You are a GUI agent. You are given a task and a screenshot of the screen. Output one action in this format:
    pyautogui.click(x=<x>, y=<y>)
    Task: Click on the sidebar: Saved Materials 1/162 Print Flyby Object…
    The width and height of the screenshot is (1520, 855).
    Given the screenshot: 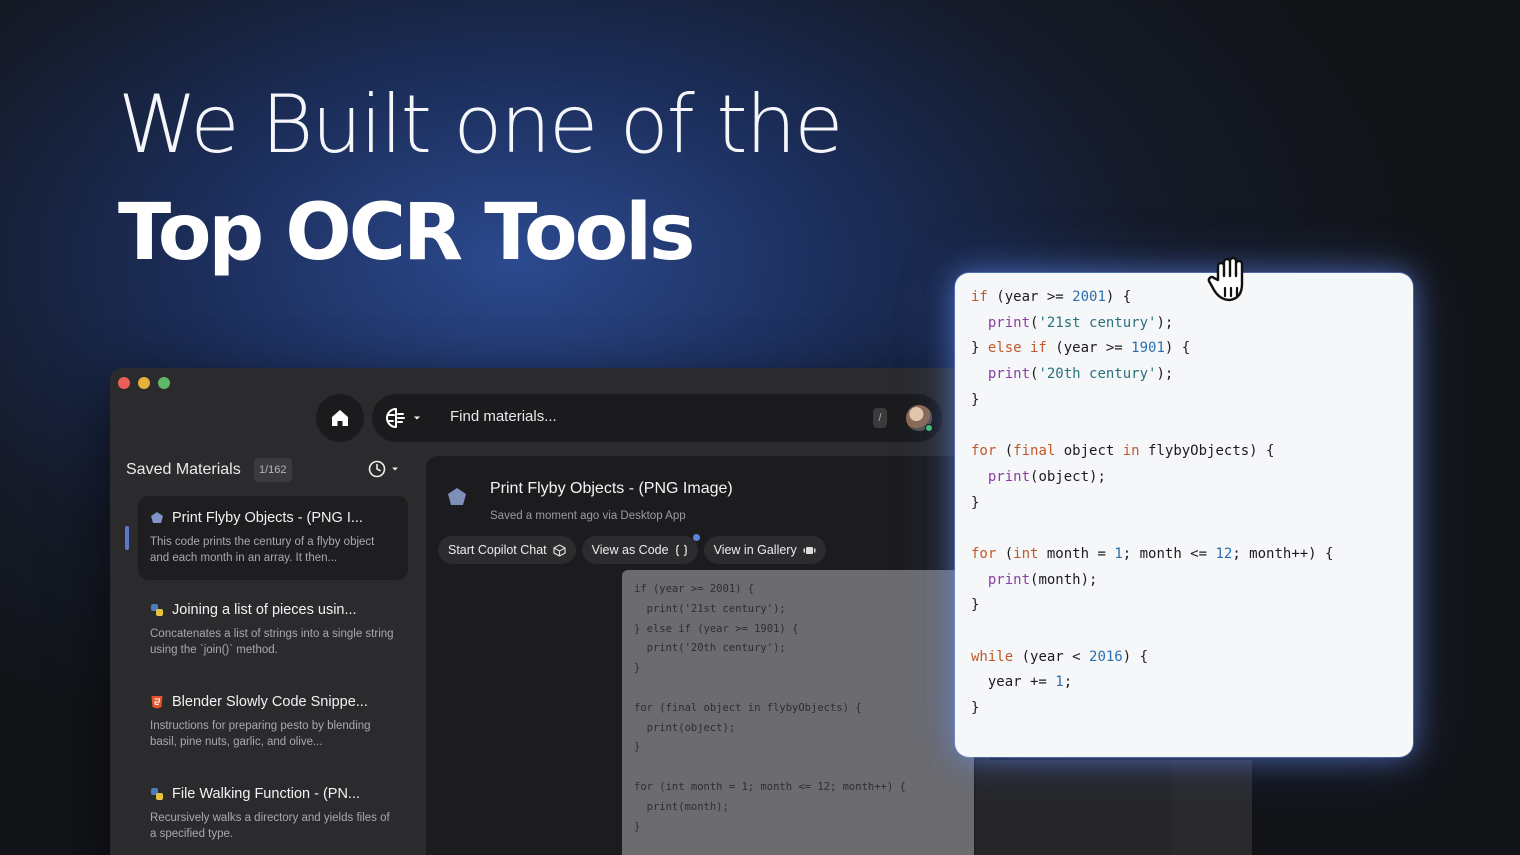 What is the action you would take?
    pyautogui.click(x=266, y=655)
    